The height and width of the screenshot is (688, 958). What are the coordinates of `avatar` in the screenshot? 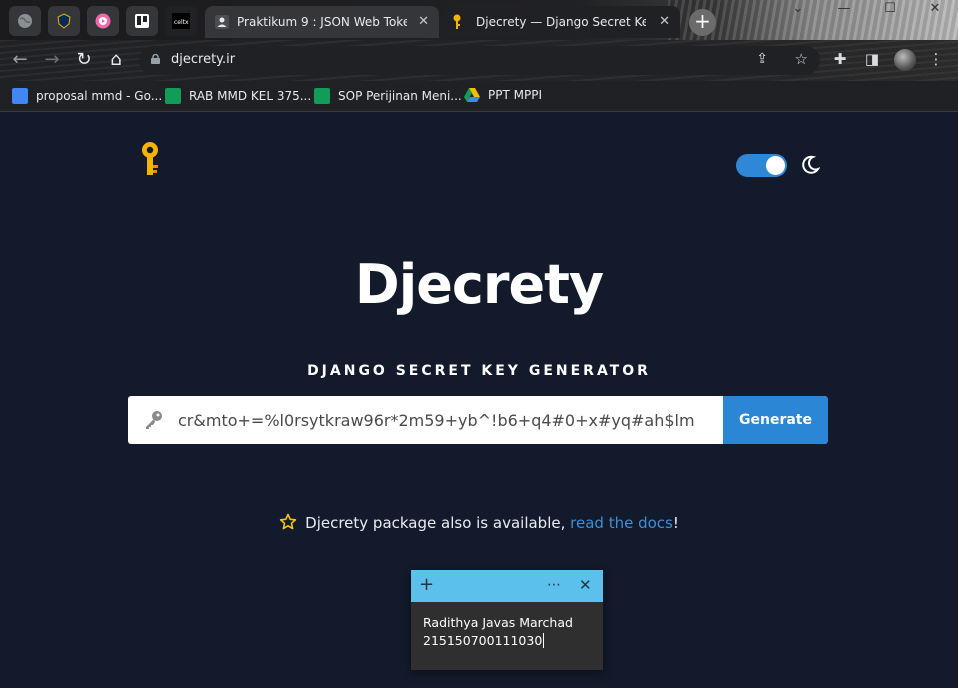 It's located at (905, 60).